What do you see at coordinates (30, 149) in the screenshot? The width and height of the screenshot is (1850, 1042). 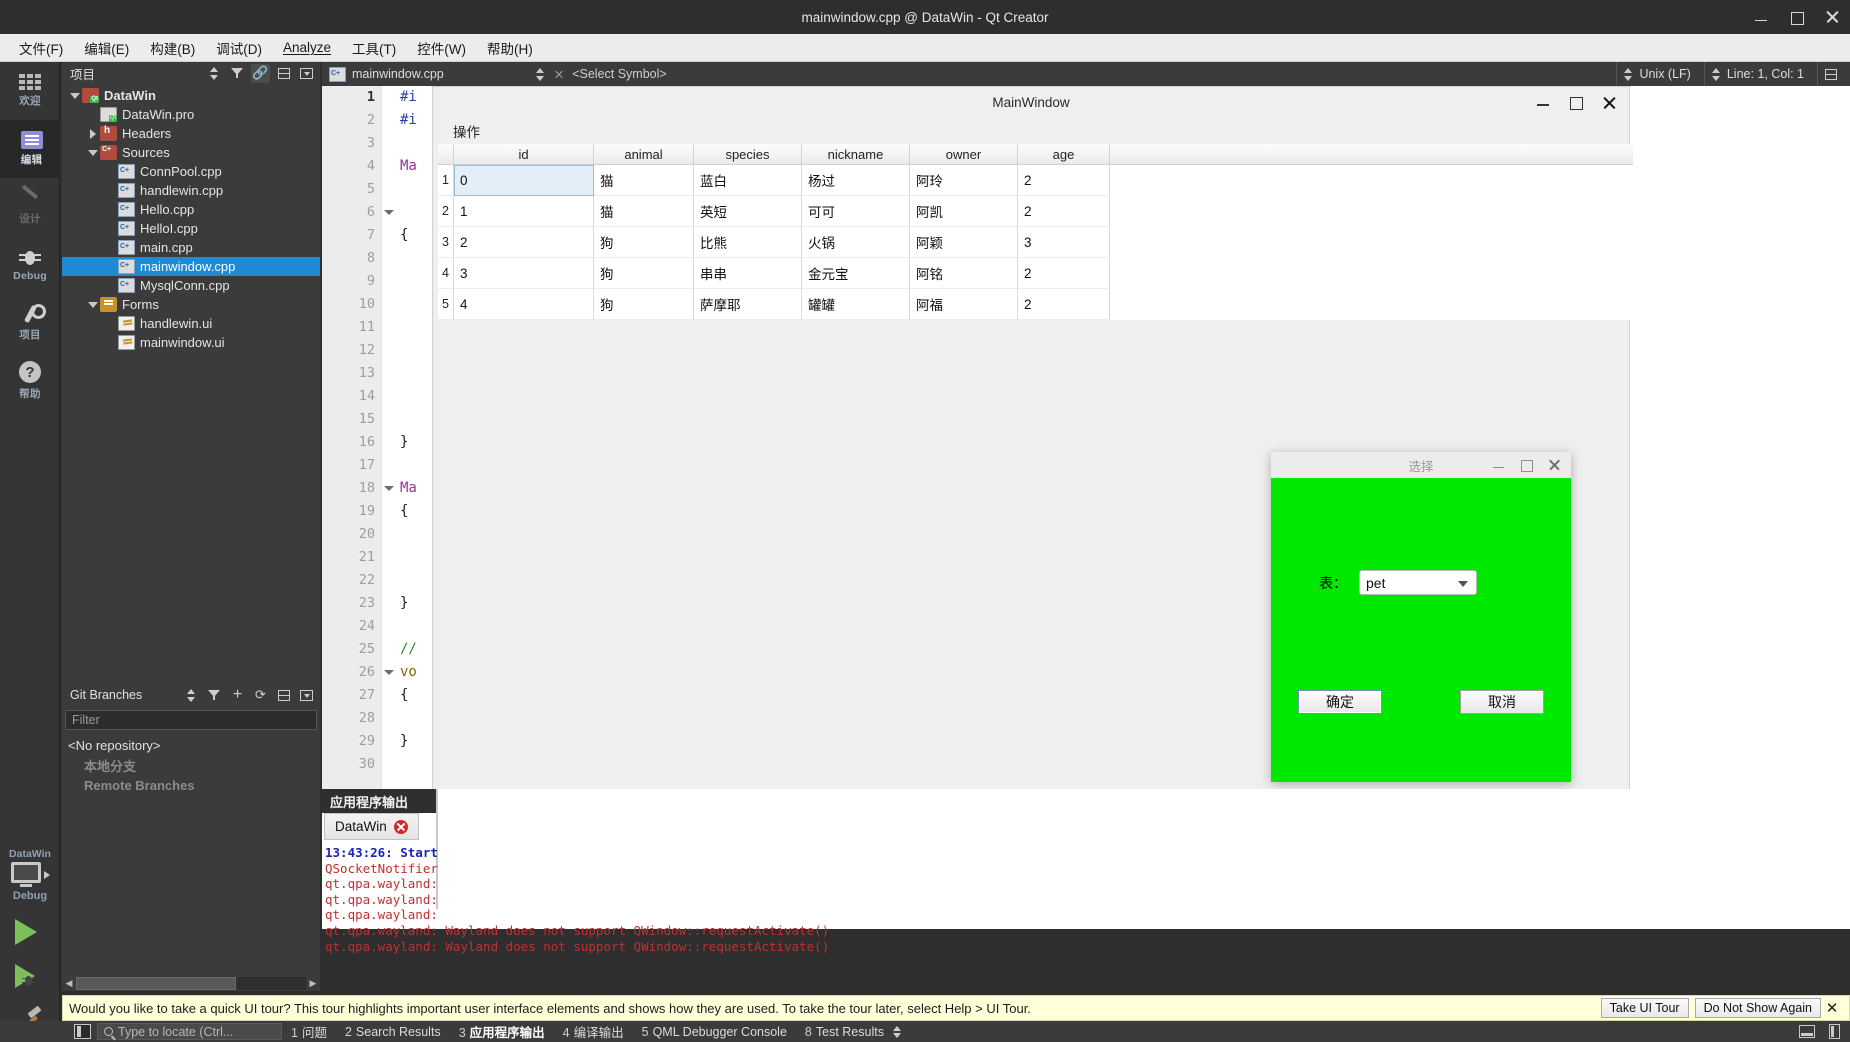 I see `mode-edit: 编辑` at bounding box center [30, 149].